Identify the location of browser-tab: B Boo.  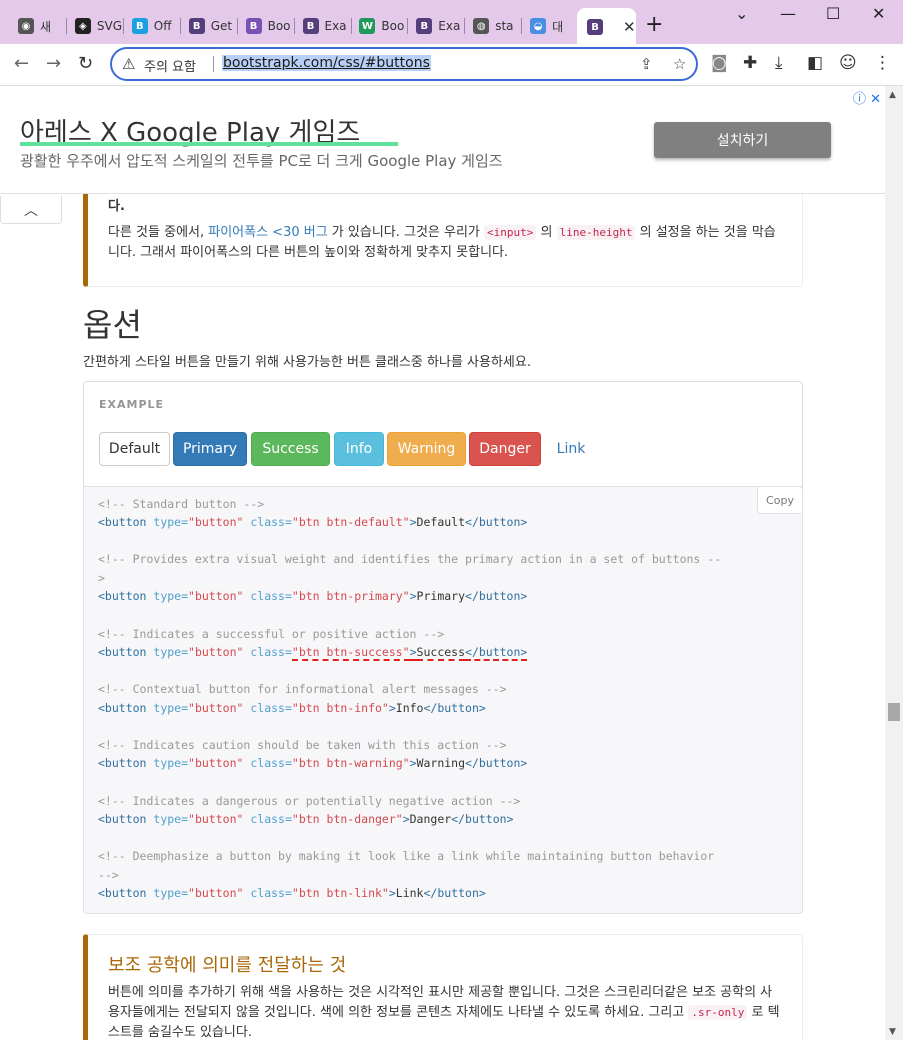
(265, 26).